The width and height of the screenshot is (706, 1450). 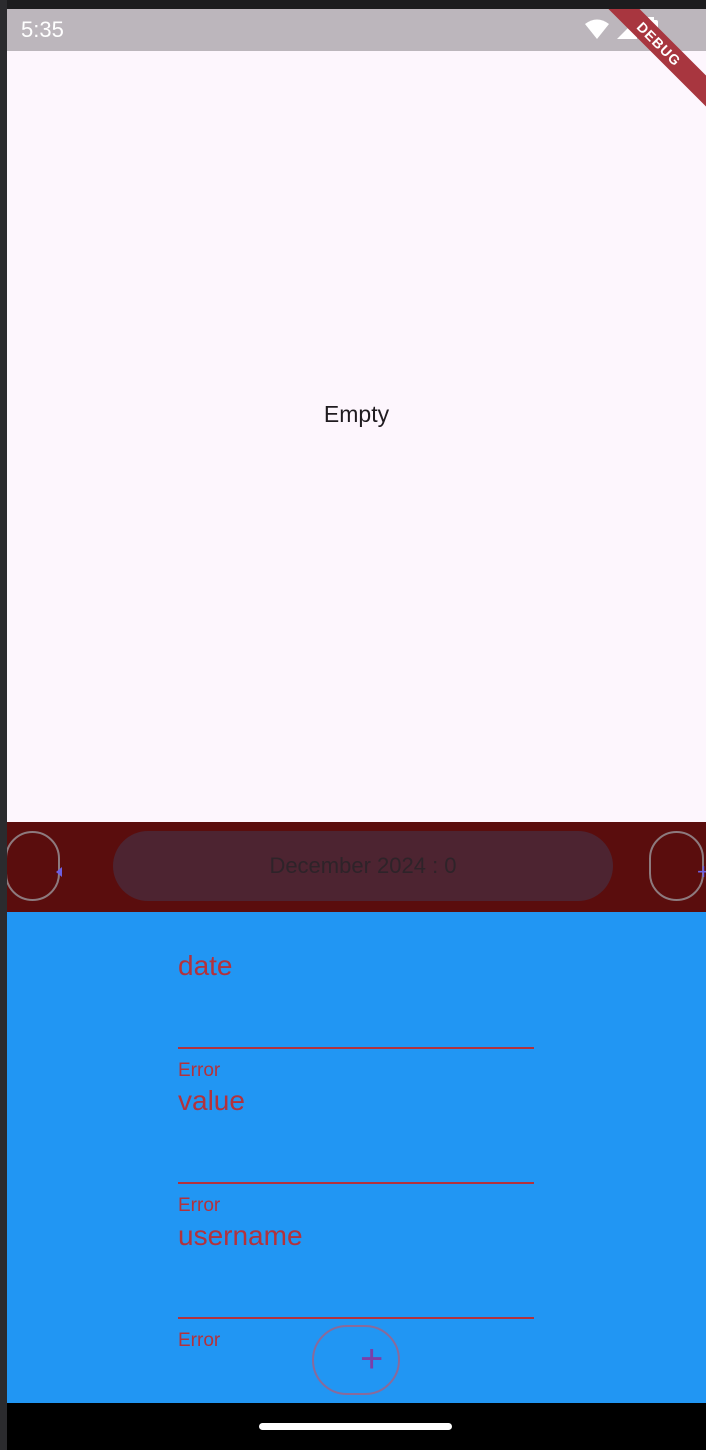 What do you see at coordinates (3, 725) in the screenshot?
I see `device-frame-left` at bounding box center [3, 725].